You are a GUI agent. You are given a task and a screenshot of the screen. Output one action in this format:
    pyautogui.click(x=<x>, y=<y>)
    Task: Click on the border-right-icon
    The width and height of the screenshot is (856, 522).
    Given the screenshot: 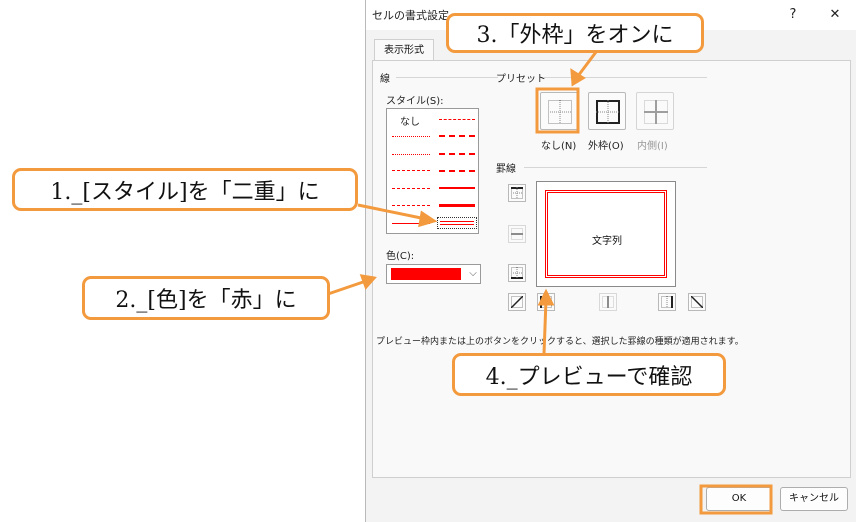 What is the action you would take?
    pyautogui.click(x=667, y=302)
    